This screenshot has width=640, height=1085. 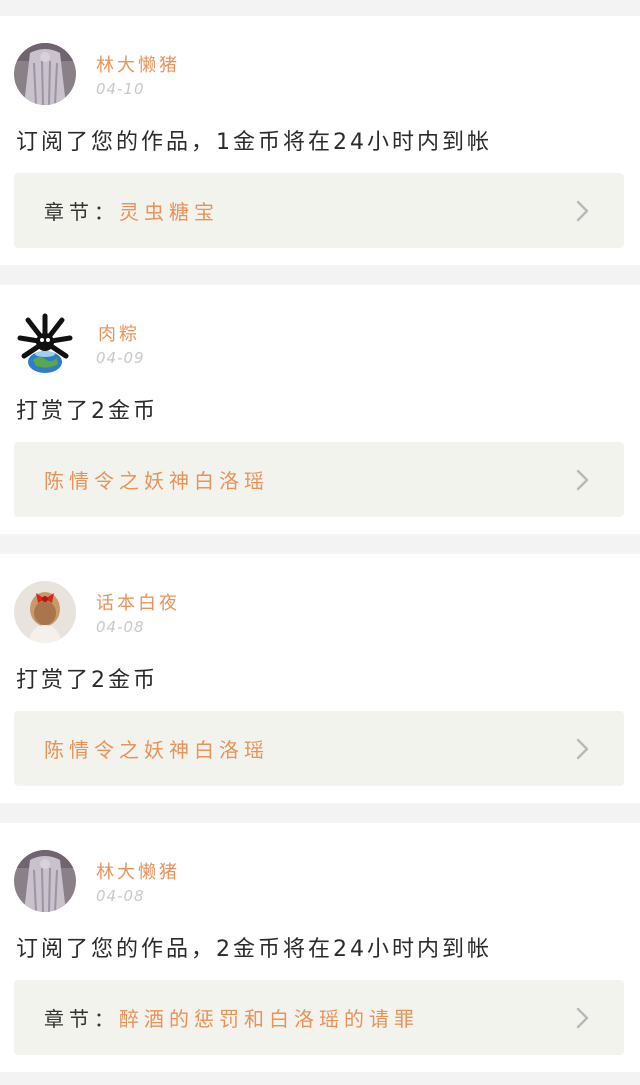 I want to click on chapter-link: 章节：醉酒的惩罚和白洛瑶的请罪, so click(x=319, y=1017).